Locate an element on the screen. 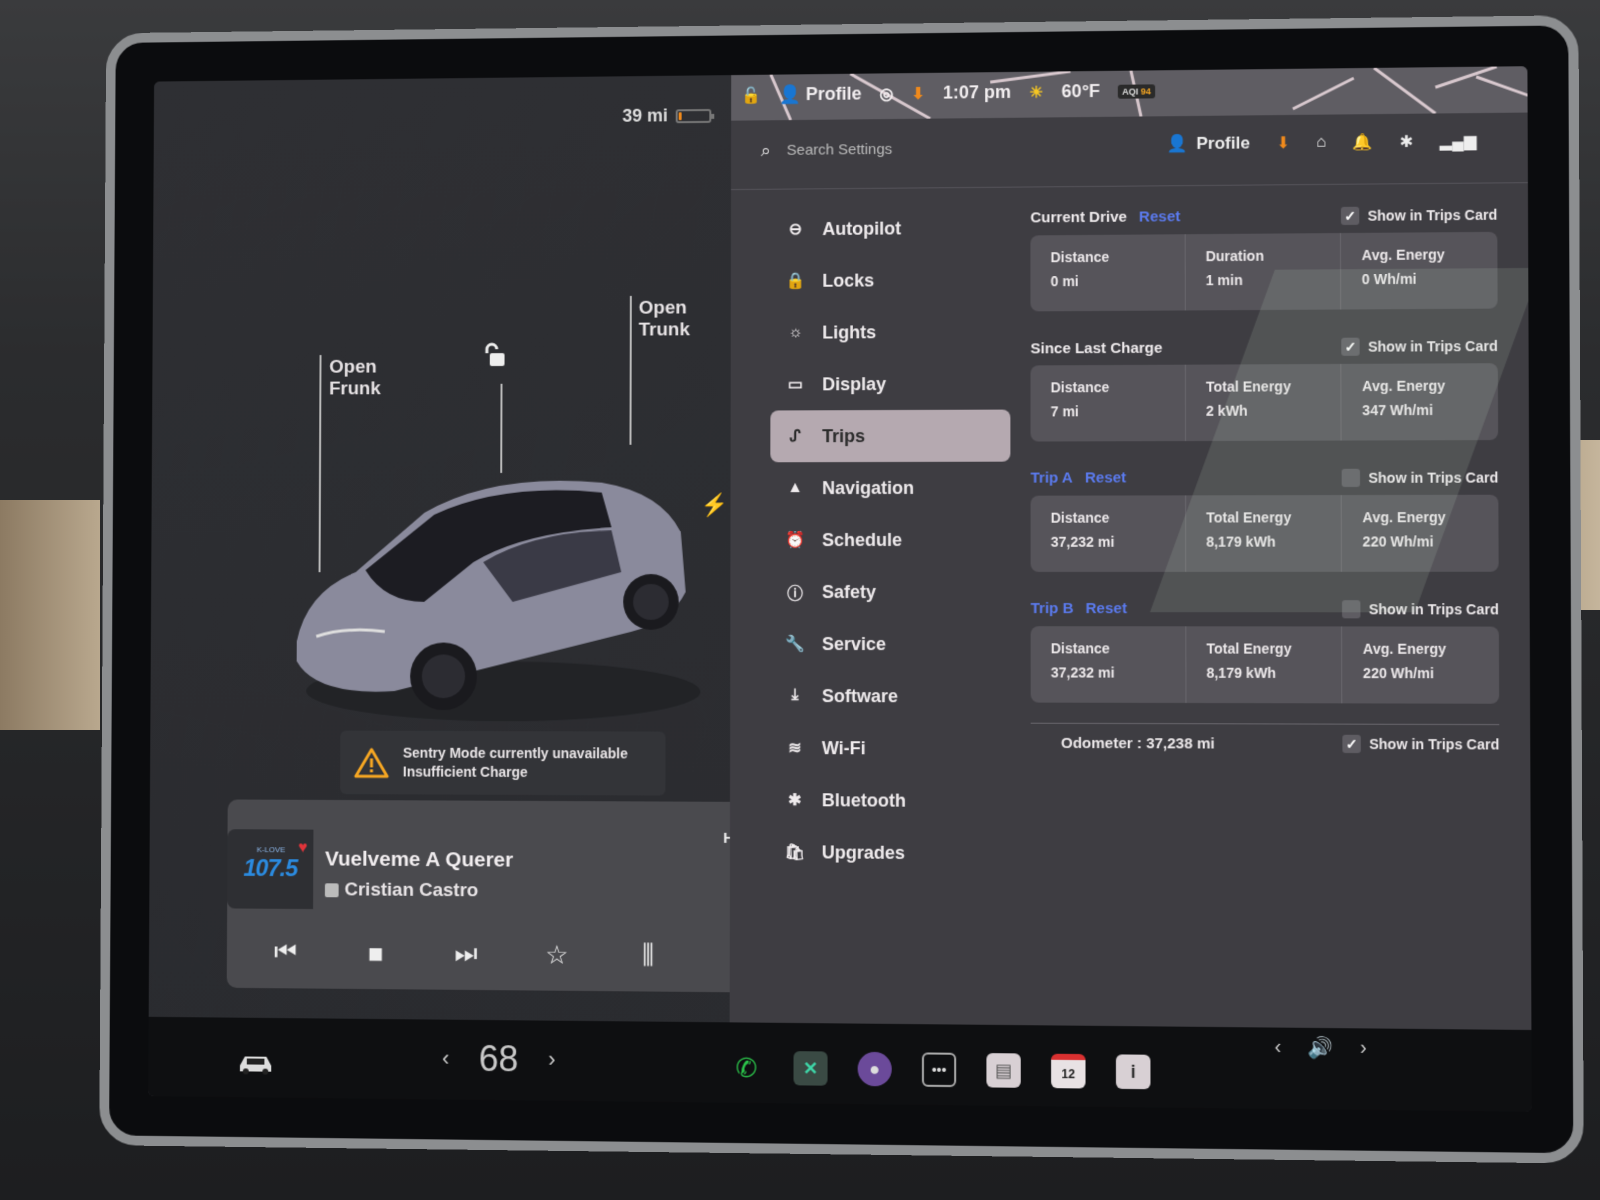 Image resolution: width=1600 pixels, height=1200 pixels. nav-item-schedule: ⏰ Schedule is located at coordinates (890, 540).